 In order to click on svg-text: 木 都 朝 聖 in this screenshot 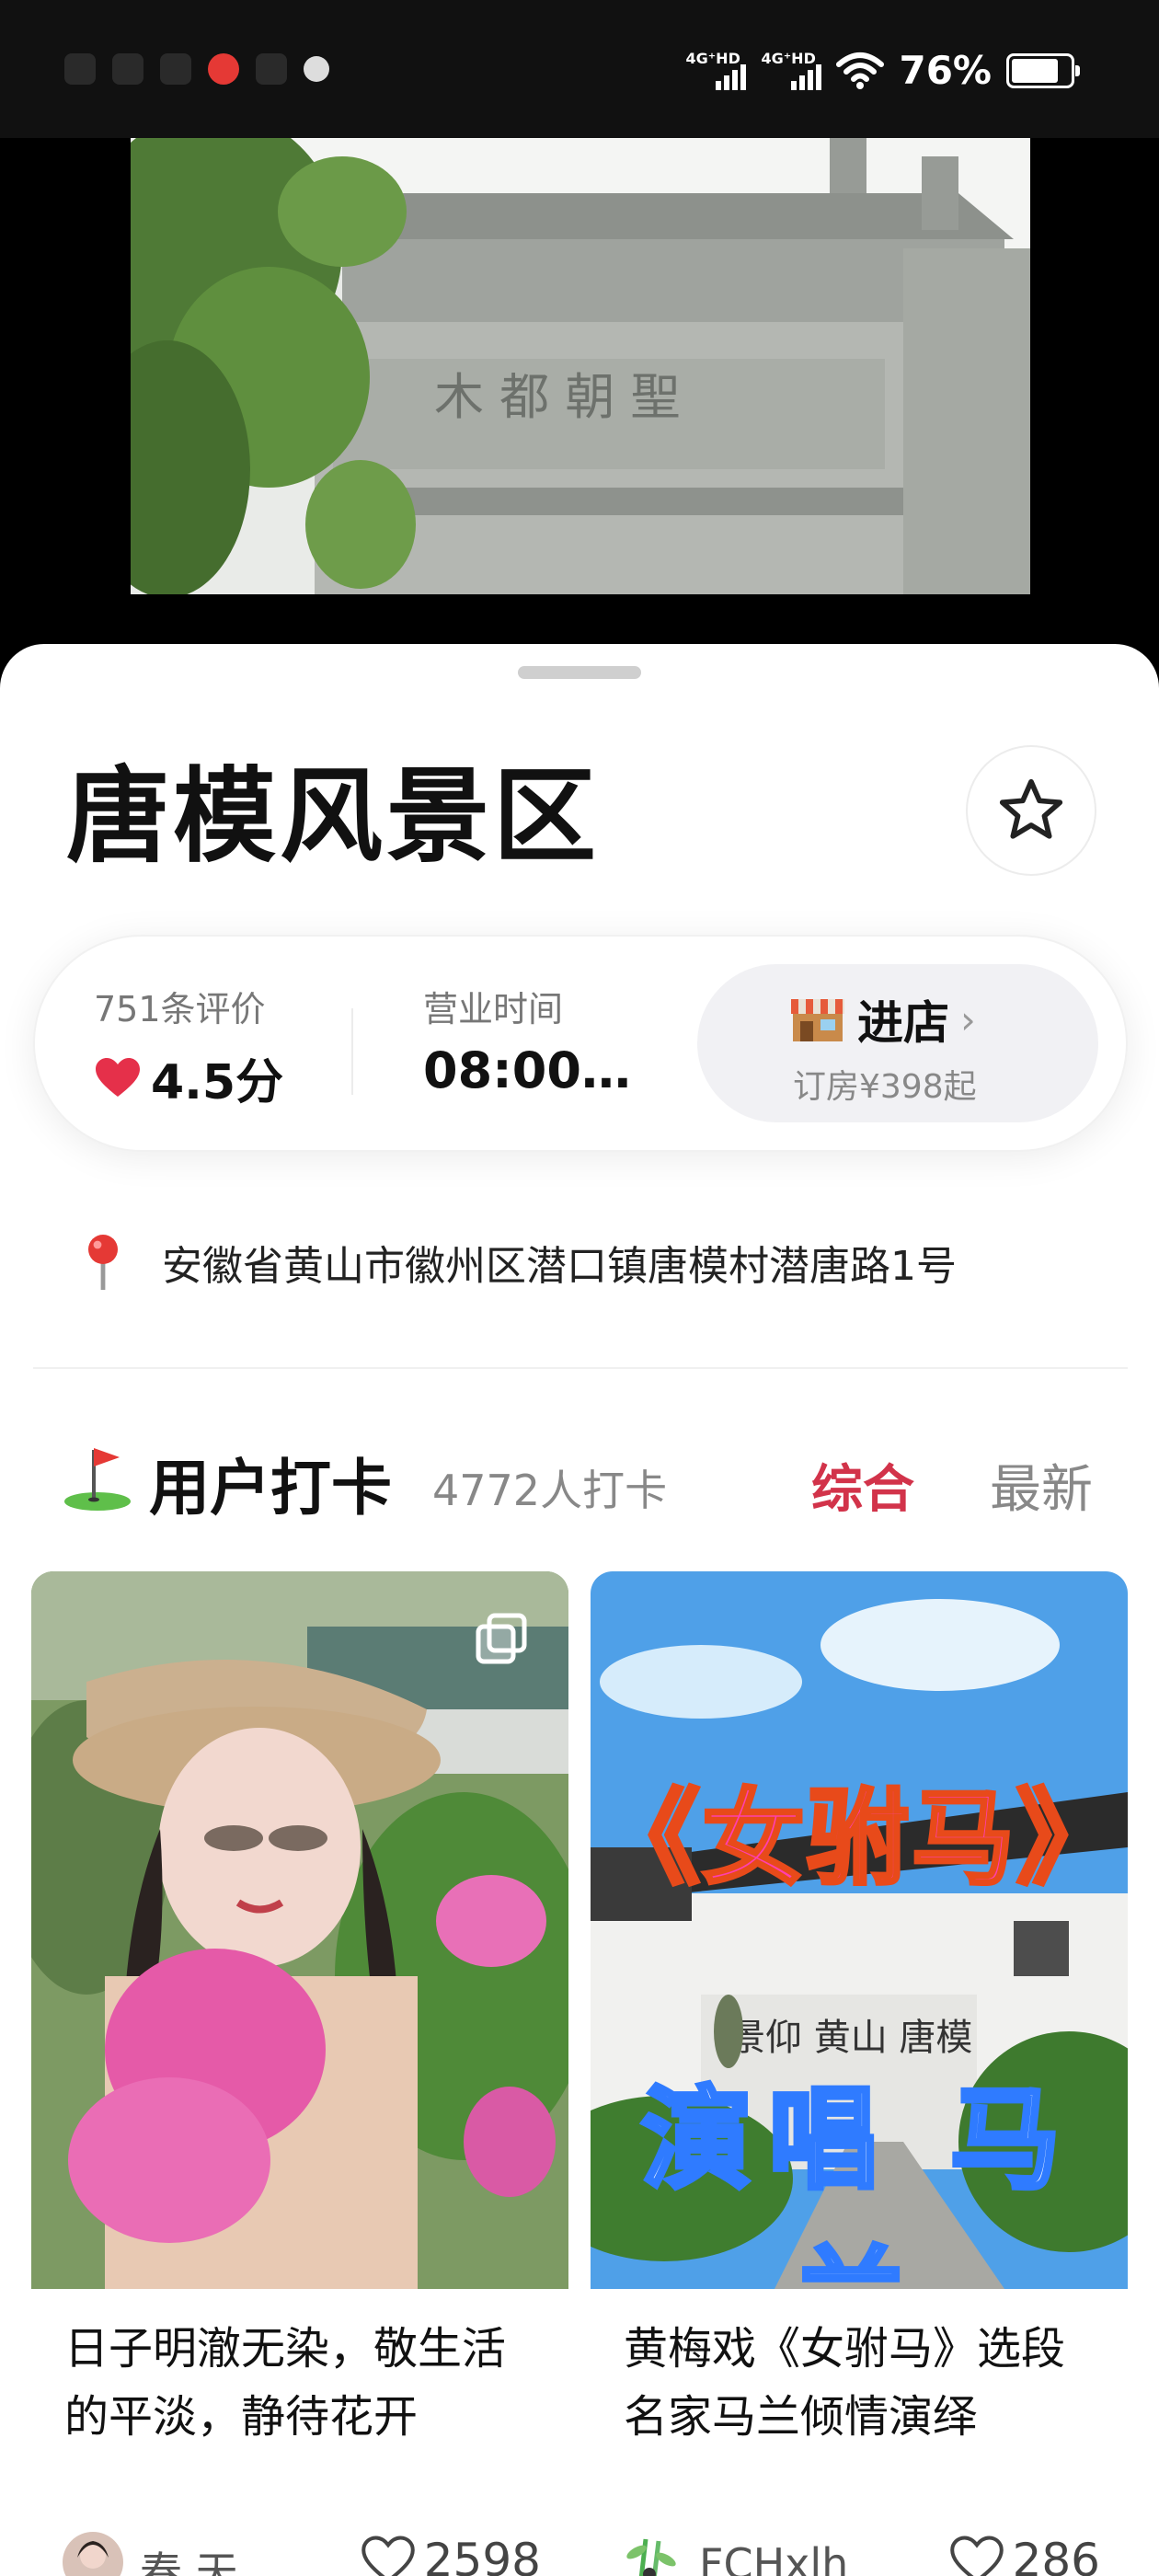, I will do `click(557, 397)`.